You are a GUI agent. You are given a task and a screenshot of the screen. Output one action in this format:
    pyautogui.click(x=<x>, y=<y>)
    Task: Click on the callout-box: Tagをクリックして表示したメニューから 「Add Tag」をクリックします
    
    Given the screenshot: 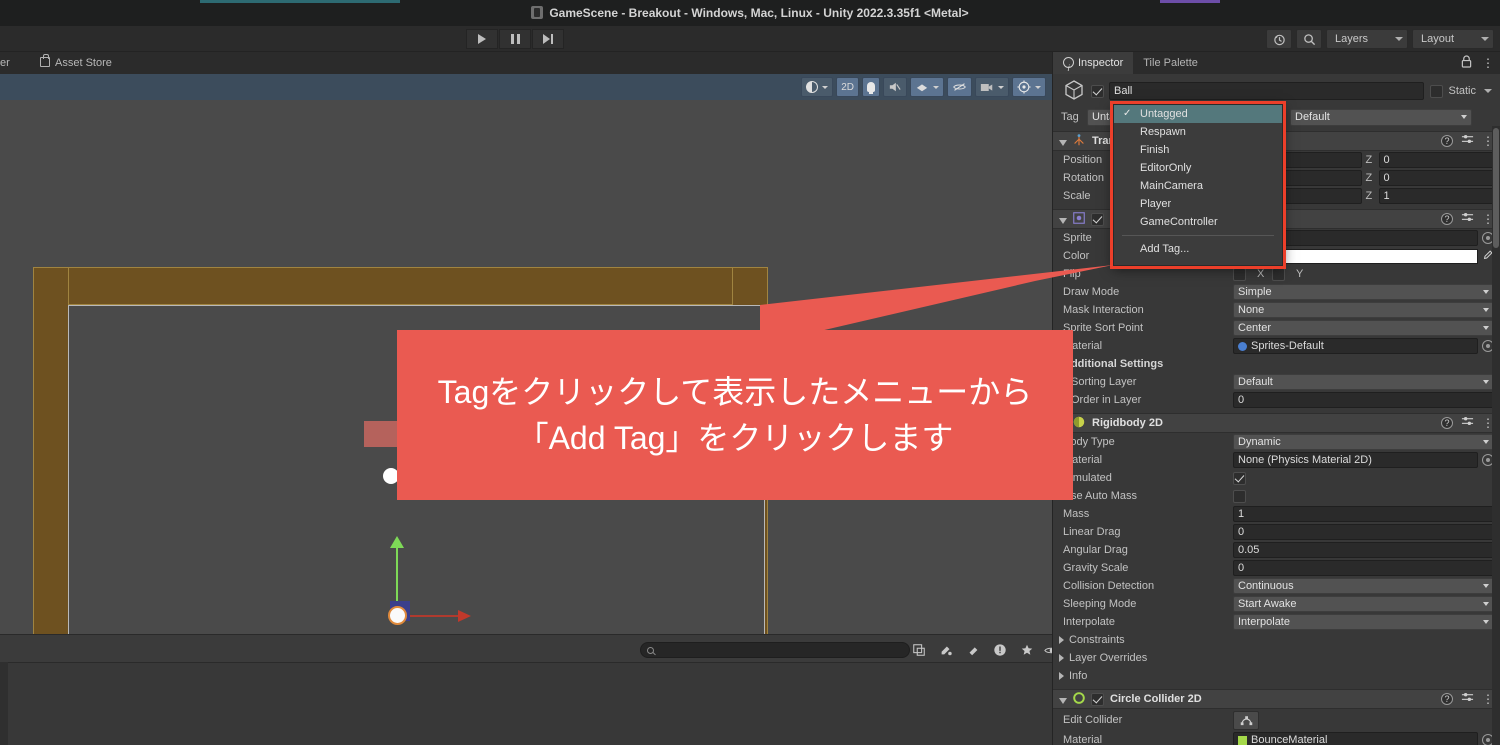 What is the action you would take?
    pyautogui.click(x=735, y=415)
    